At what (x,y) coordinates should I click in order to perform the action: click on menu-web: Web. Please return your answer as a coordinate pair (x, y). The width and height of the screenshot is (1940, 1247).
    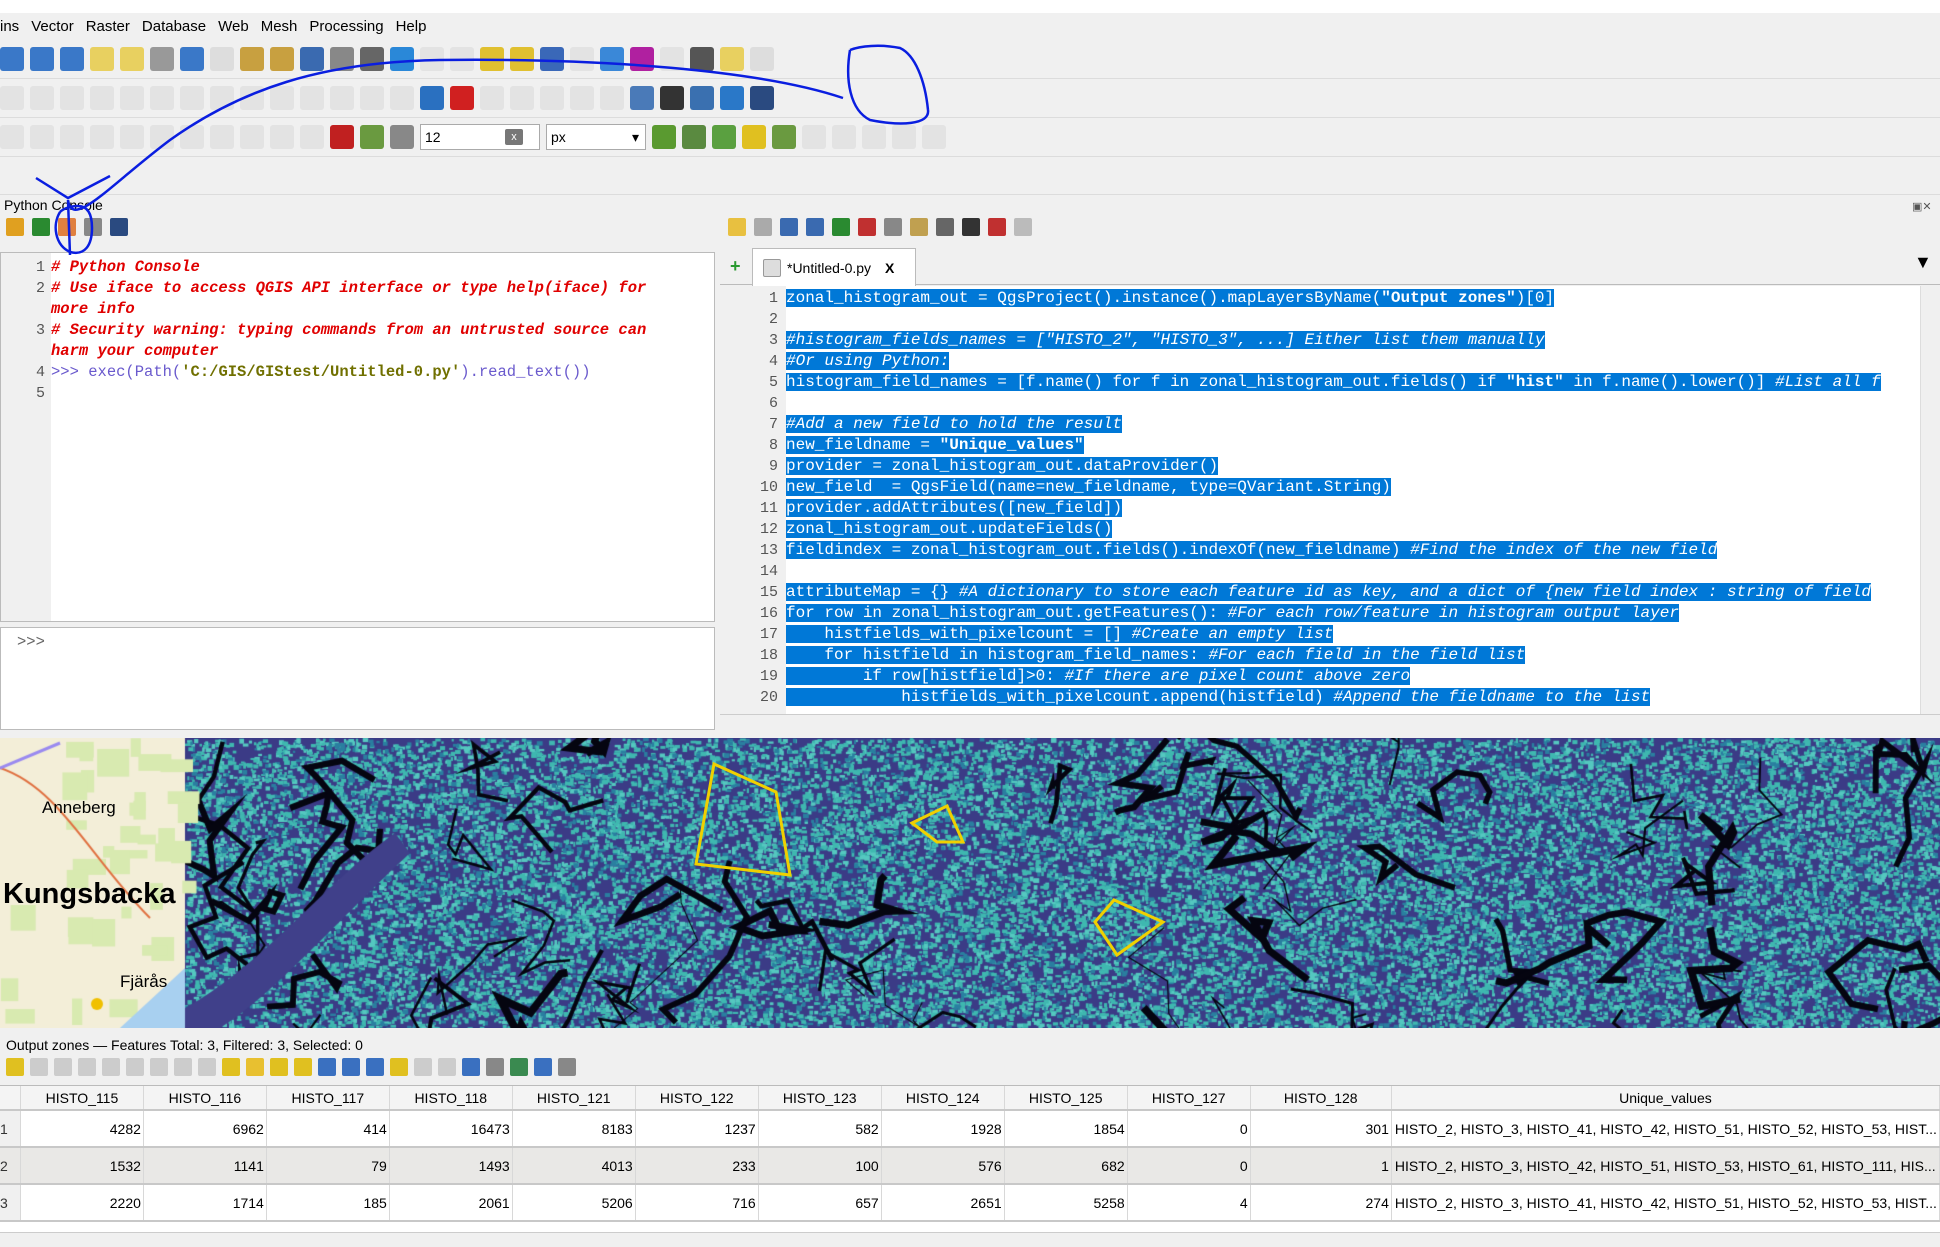
    Looking at the image, I should click on (233, 26).